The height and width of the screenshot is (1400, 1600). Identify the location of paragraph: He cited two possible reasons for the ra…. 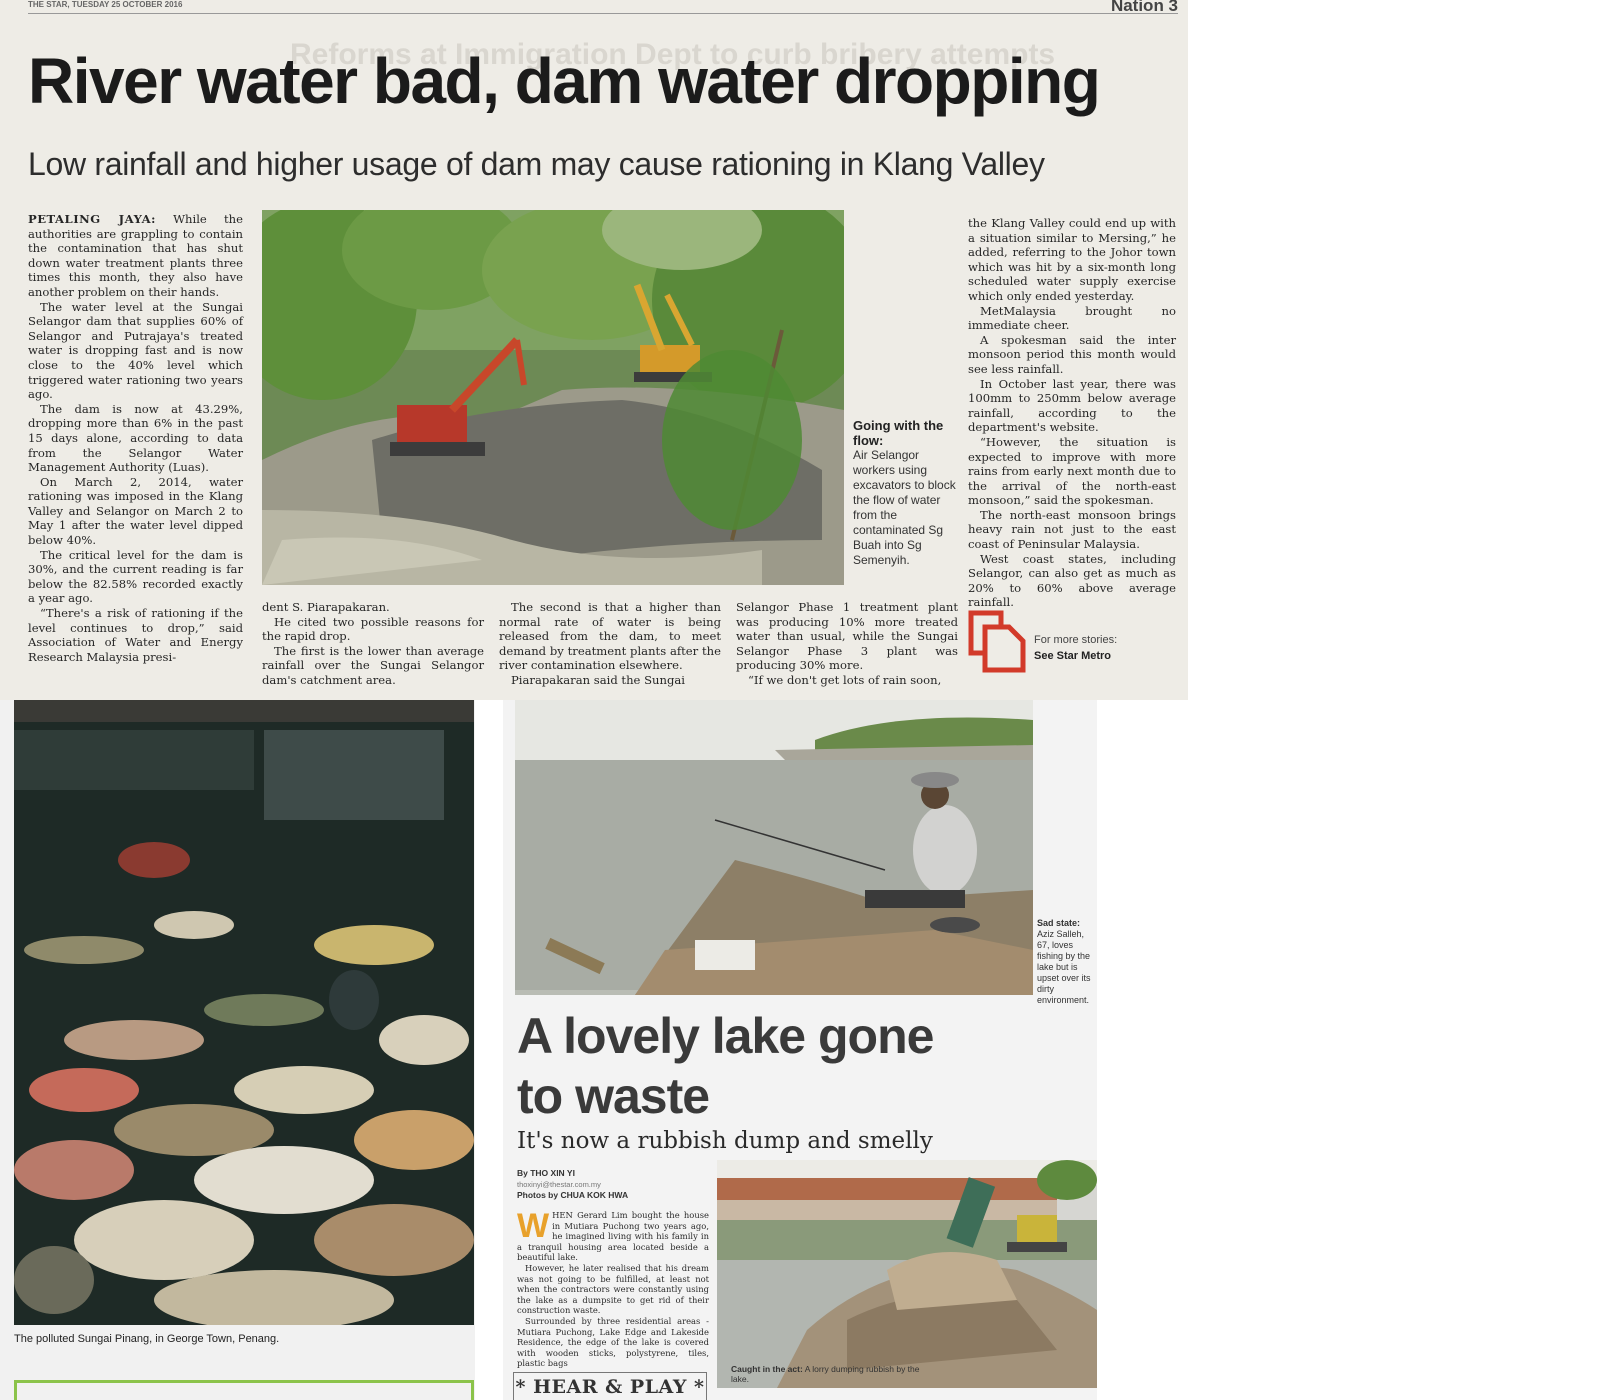
(373, 629).